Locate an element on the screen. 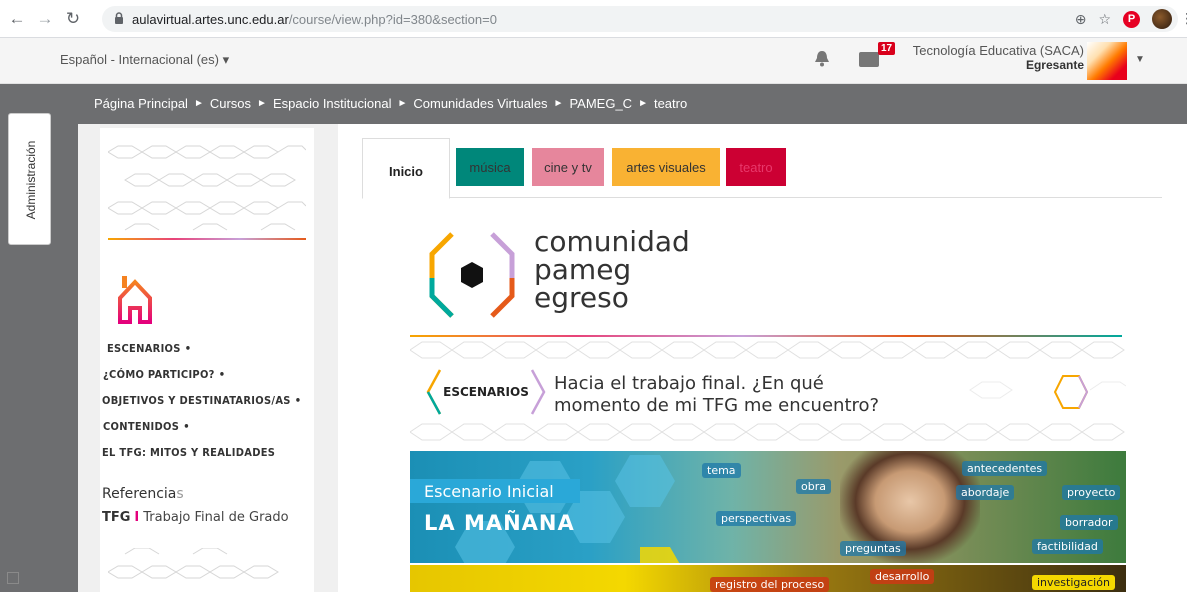 The width and height of the screenshot is (1187, 592). keyword-chip: registro del proceso is located at coordinates (770, 584).